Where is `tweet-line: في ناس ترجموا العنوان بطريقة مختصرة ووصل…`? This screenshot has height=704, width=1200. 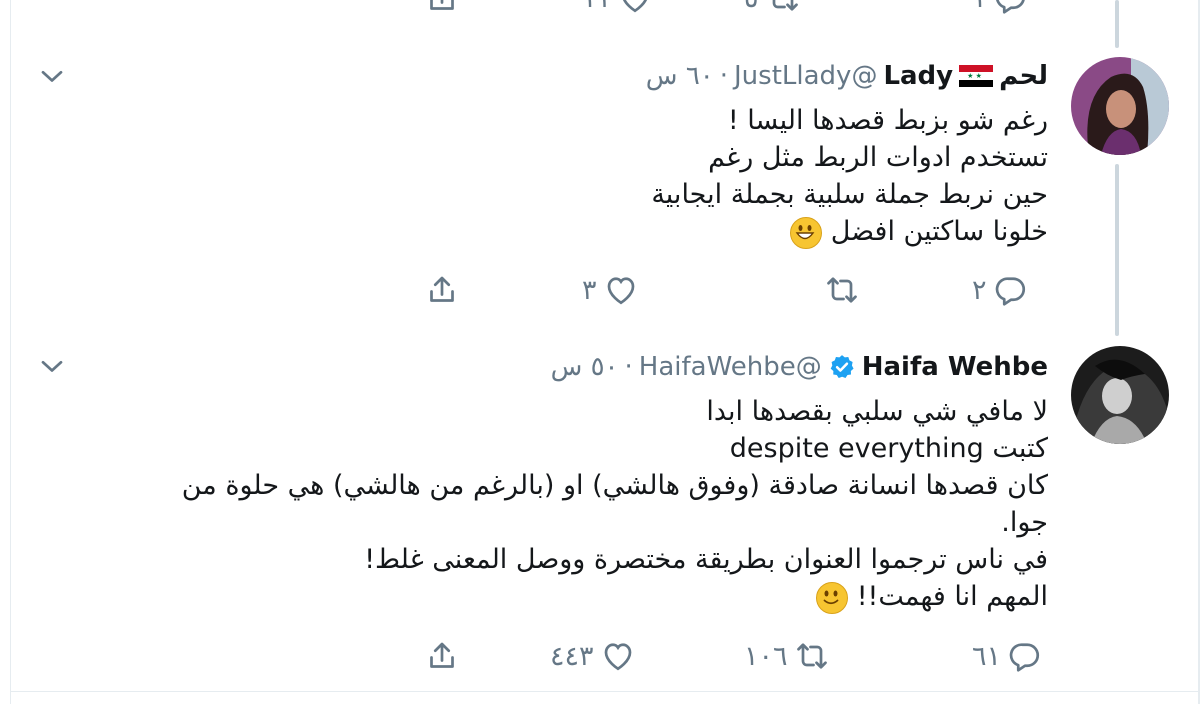
tweet-line: في ناس ترجموا العنوان بطريقة مختصرة ووصل… is located at coordinates (706, 559).